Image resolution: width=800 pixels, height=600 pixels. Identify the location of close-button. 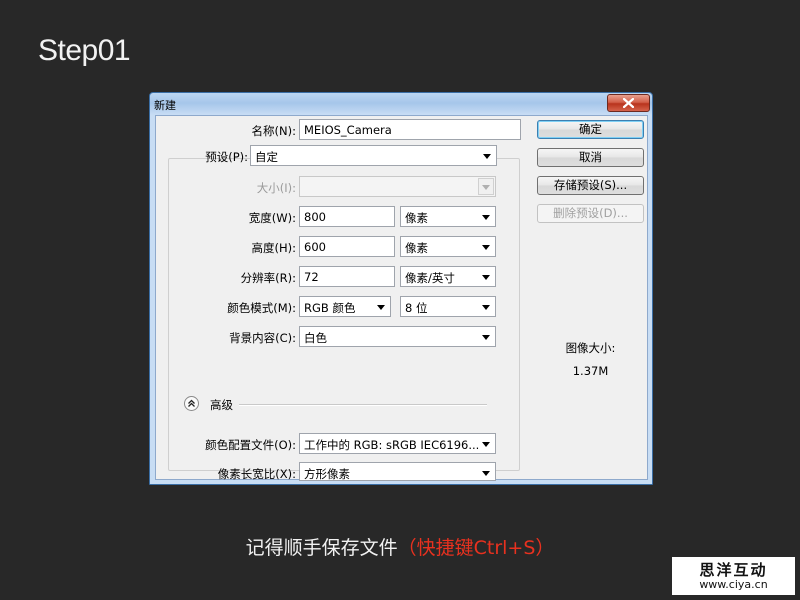
(628, 103).